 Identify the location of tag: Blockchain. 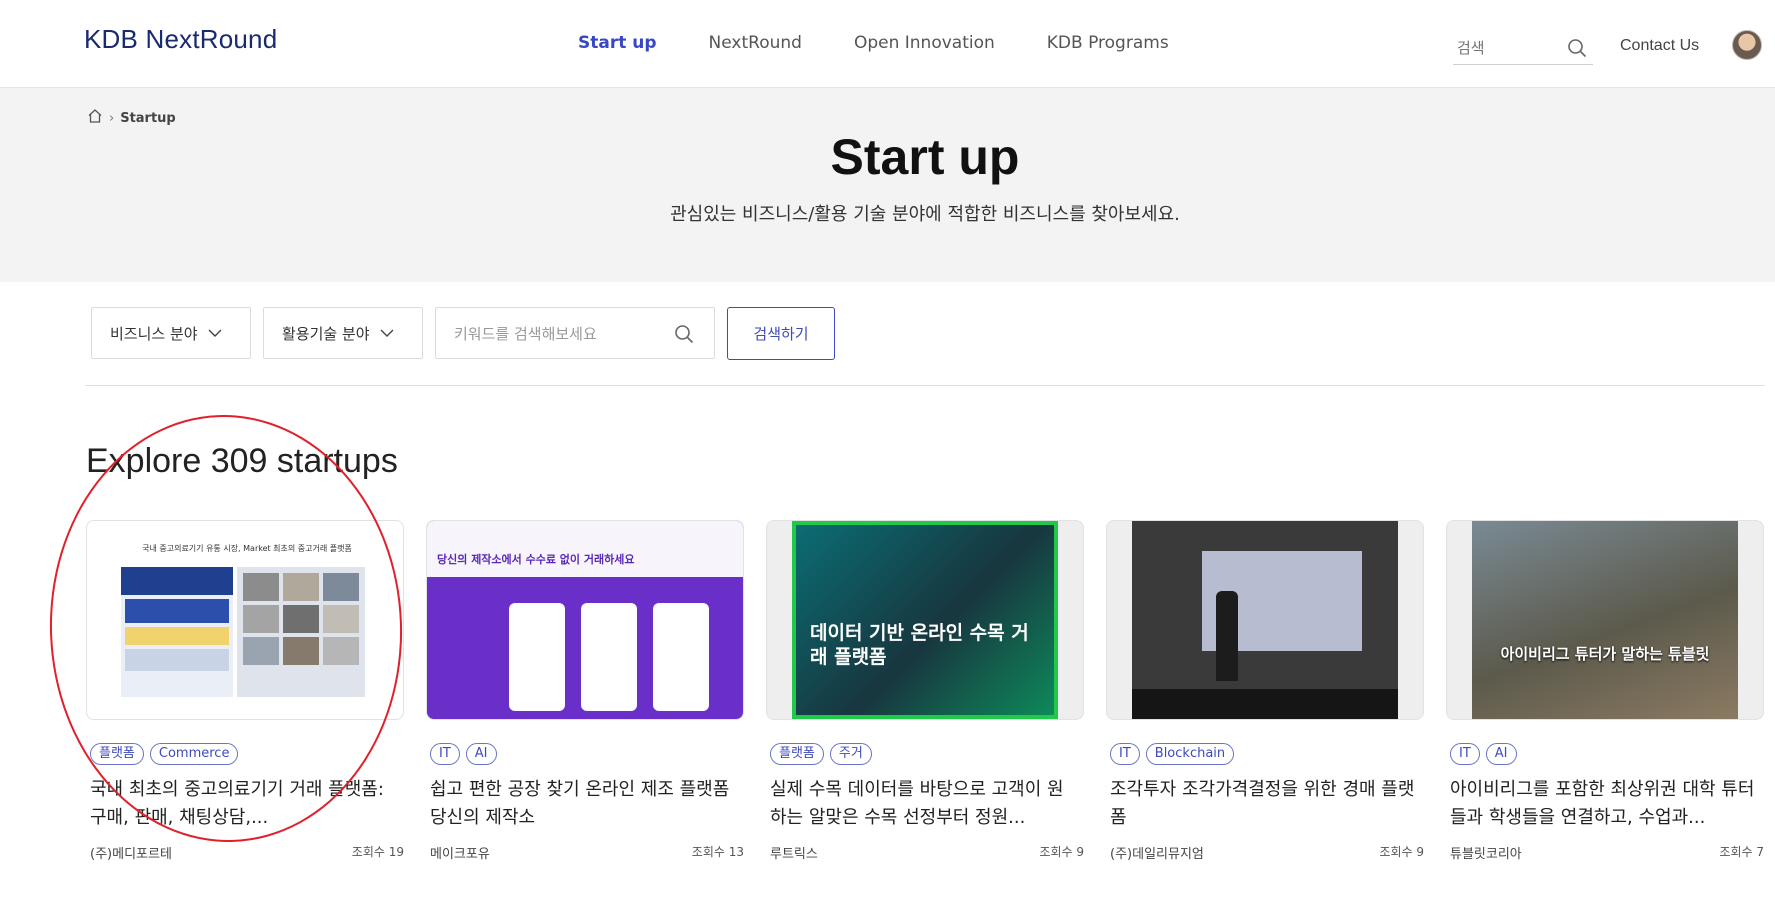
(1190, 754).